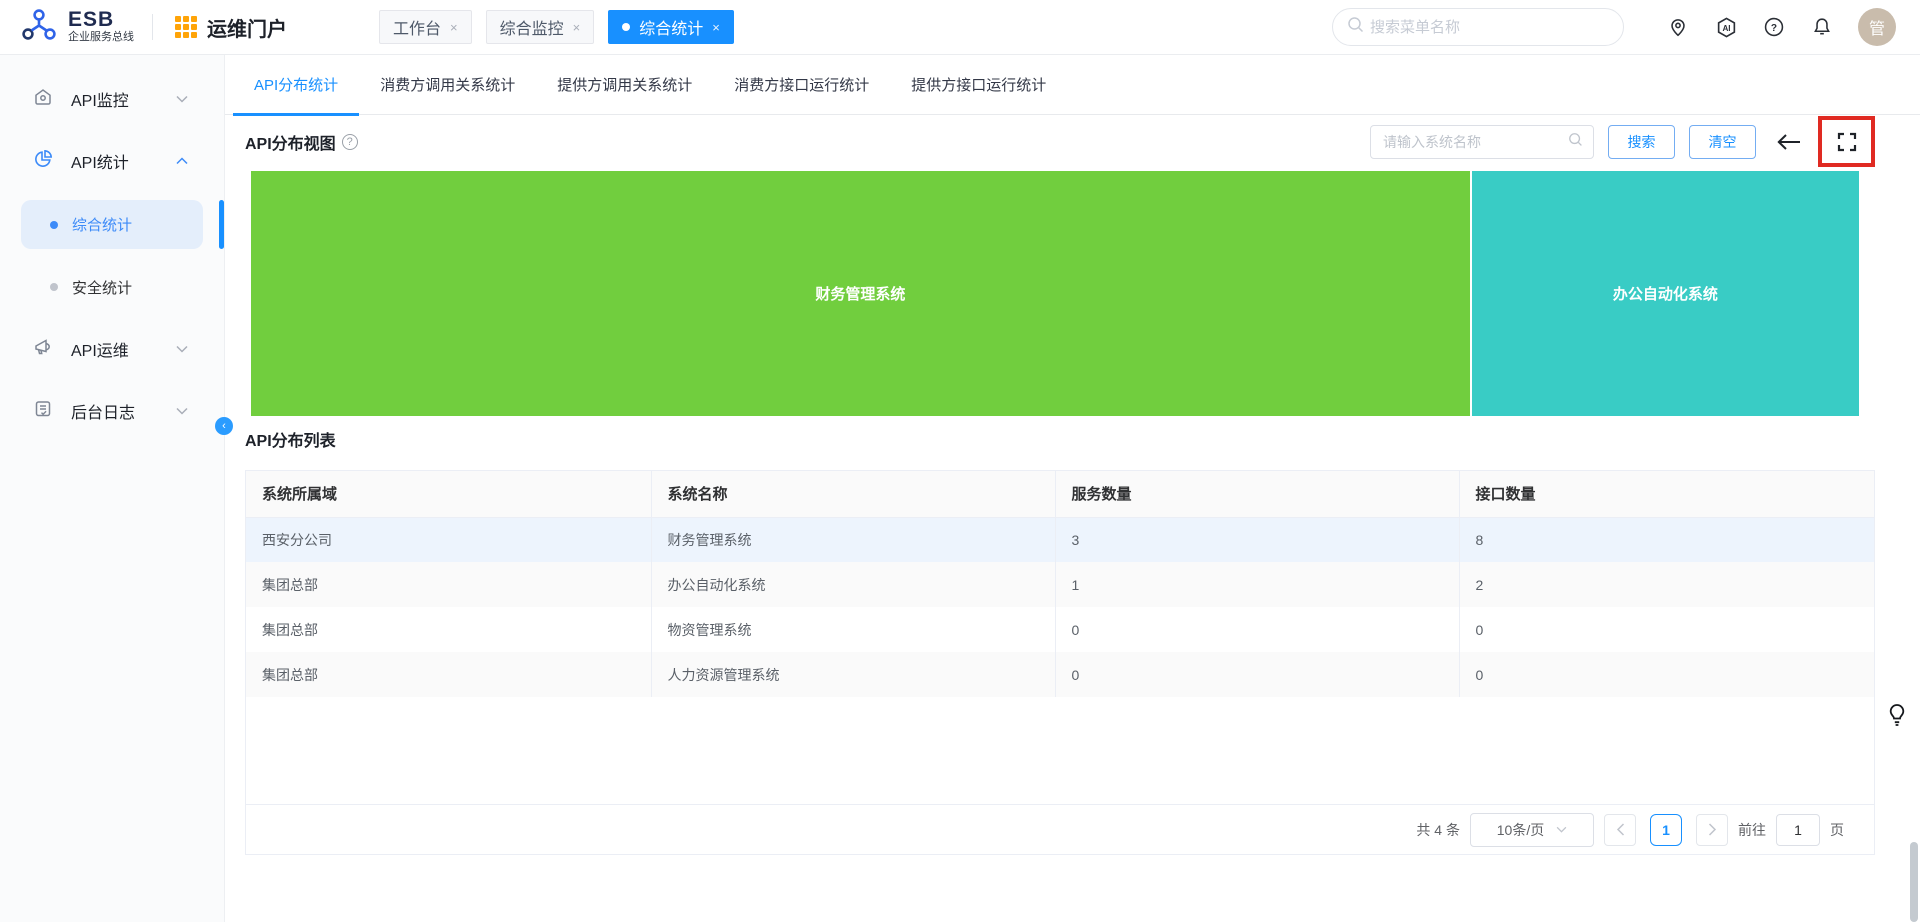 The height and width of the screenshot is (922, 1920). What do you see at coordinates (182, 161) in the screenshot?
I see `chevron-up-icon` at bounding box center [182, 161].